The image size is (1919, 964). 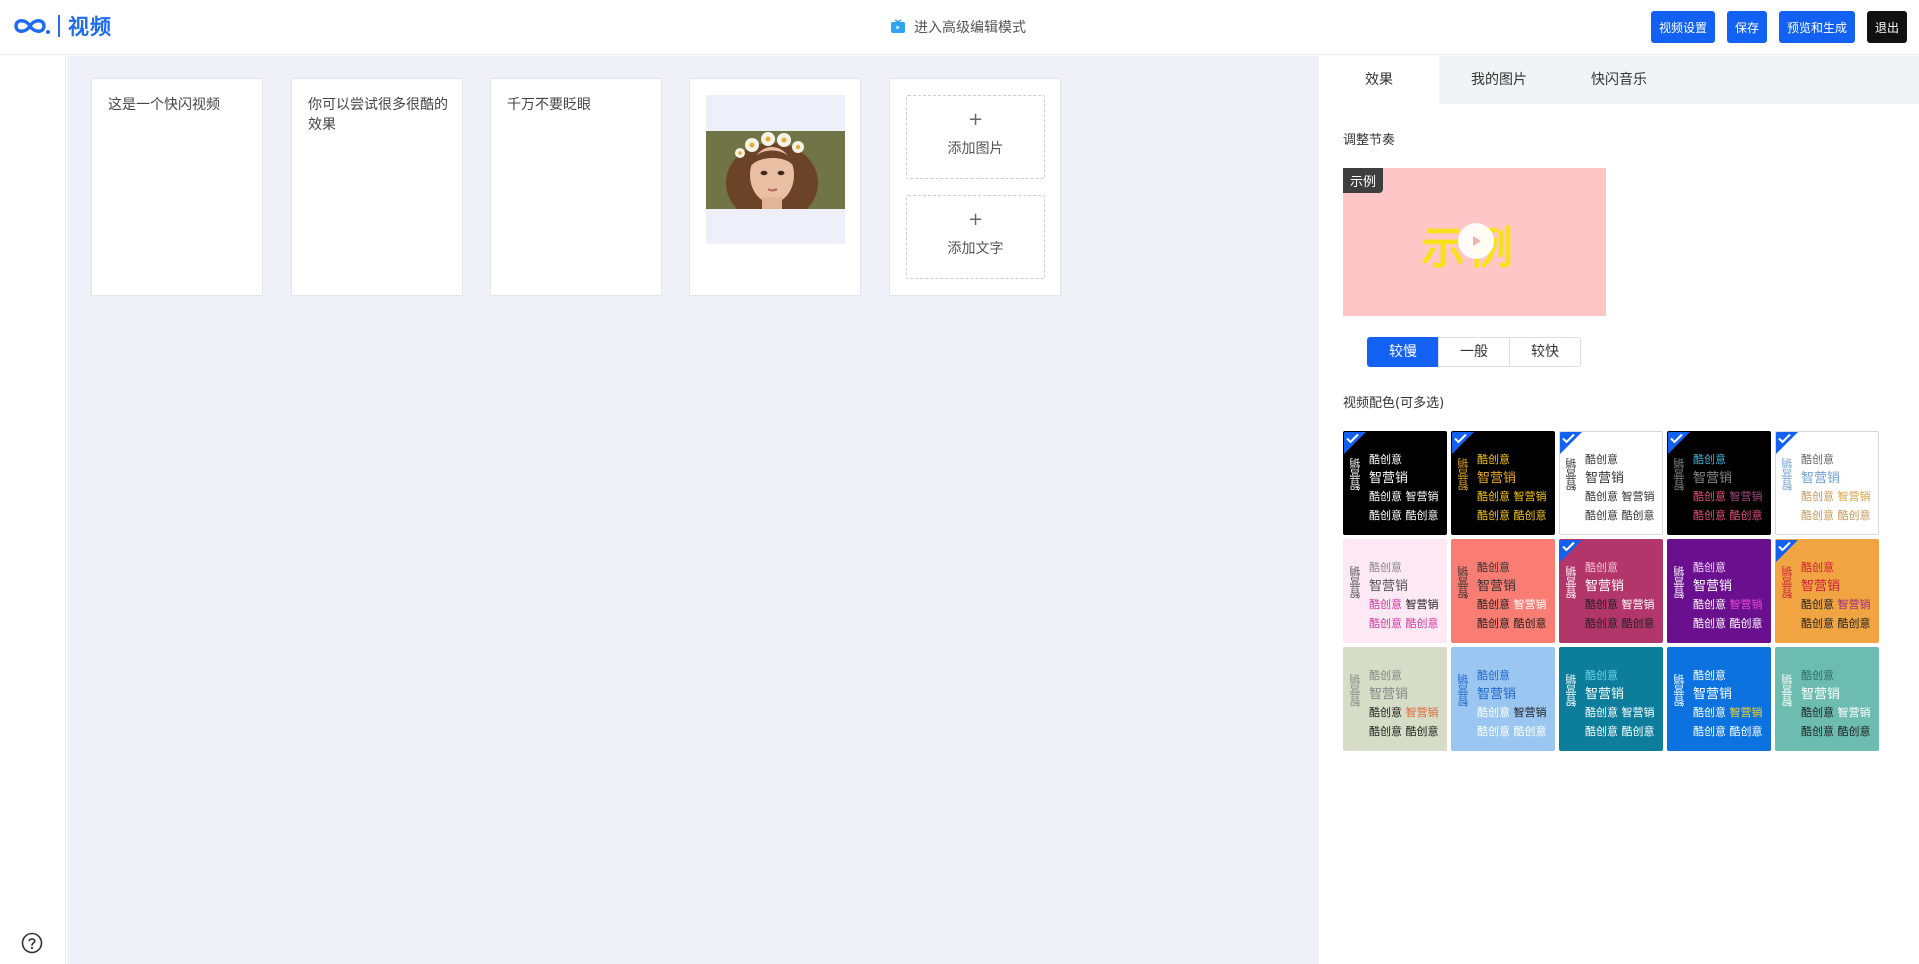 What do you see at coordinates (33, 510) in the screenshot?
I see `left-rail` at bounding box center [33, 510].